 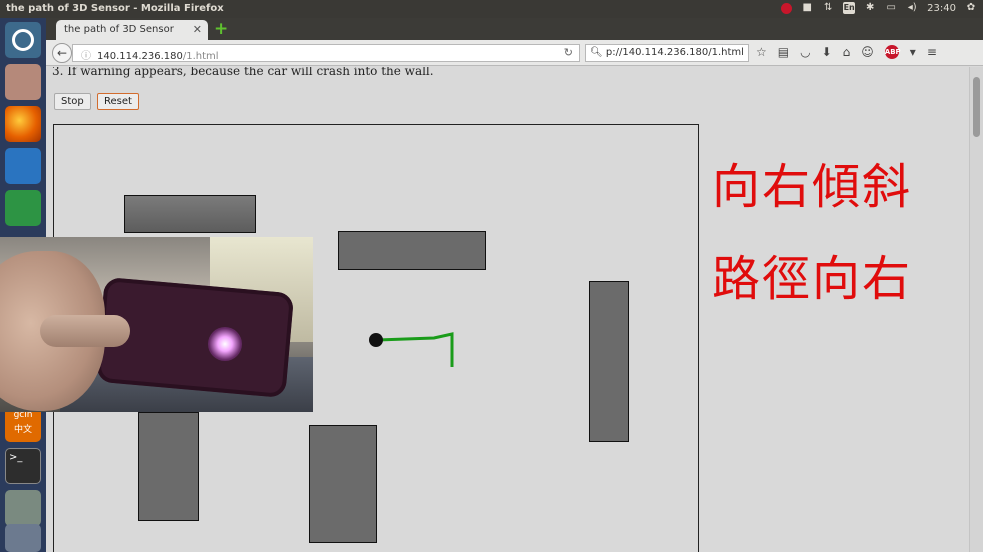 I want to click on url-host: 140.114.236.180, so click(x=140, y=56).